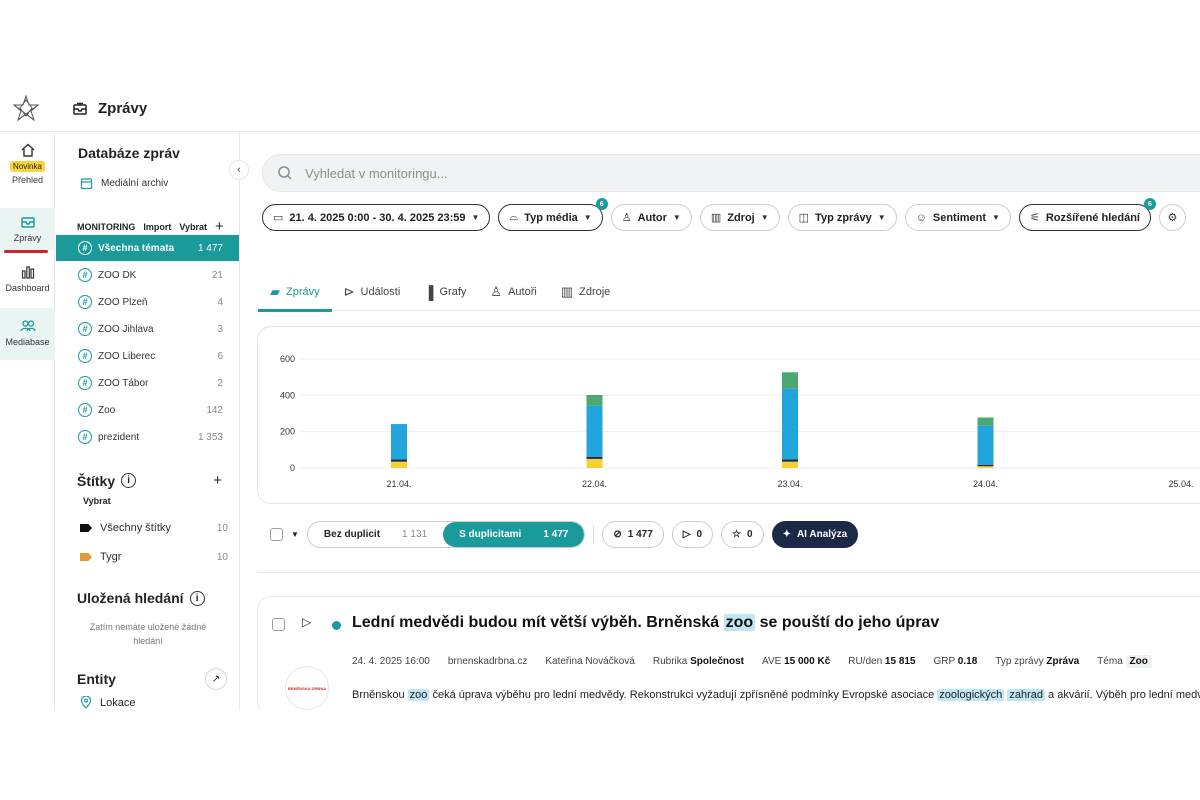  What do you see at coordinates (789, 484) in the screenshot?
I see `x-tick-label: 23.04.` at bounding box center [789, 484].